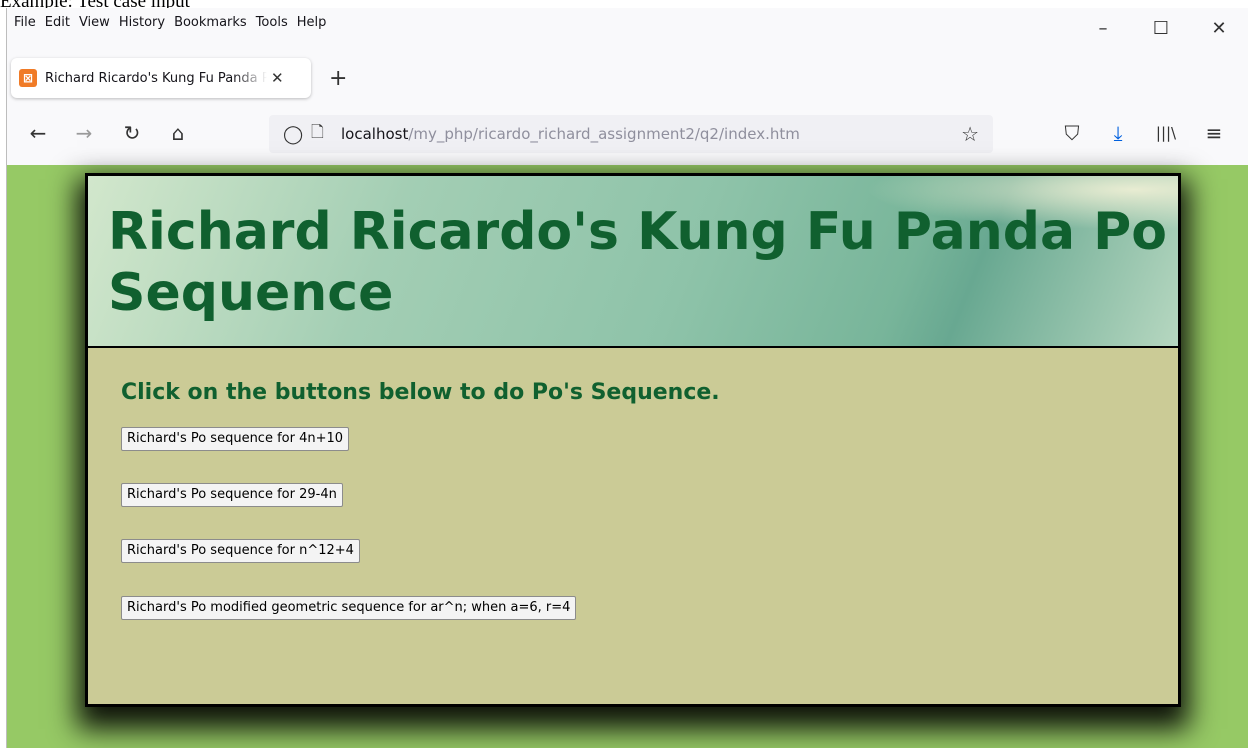  Describe the element at coordinates (240, 551) in the screenshot. I see `po-sequence-n-pow-12-plus-4-button: Richard's Po sequence for n^12+4` at that location.